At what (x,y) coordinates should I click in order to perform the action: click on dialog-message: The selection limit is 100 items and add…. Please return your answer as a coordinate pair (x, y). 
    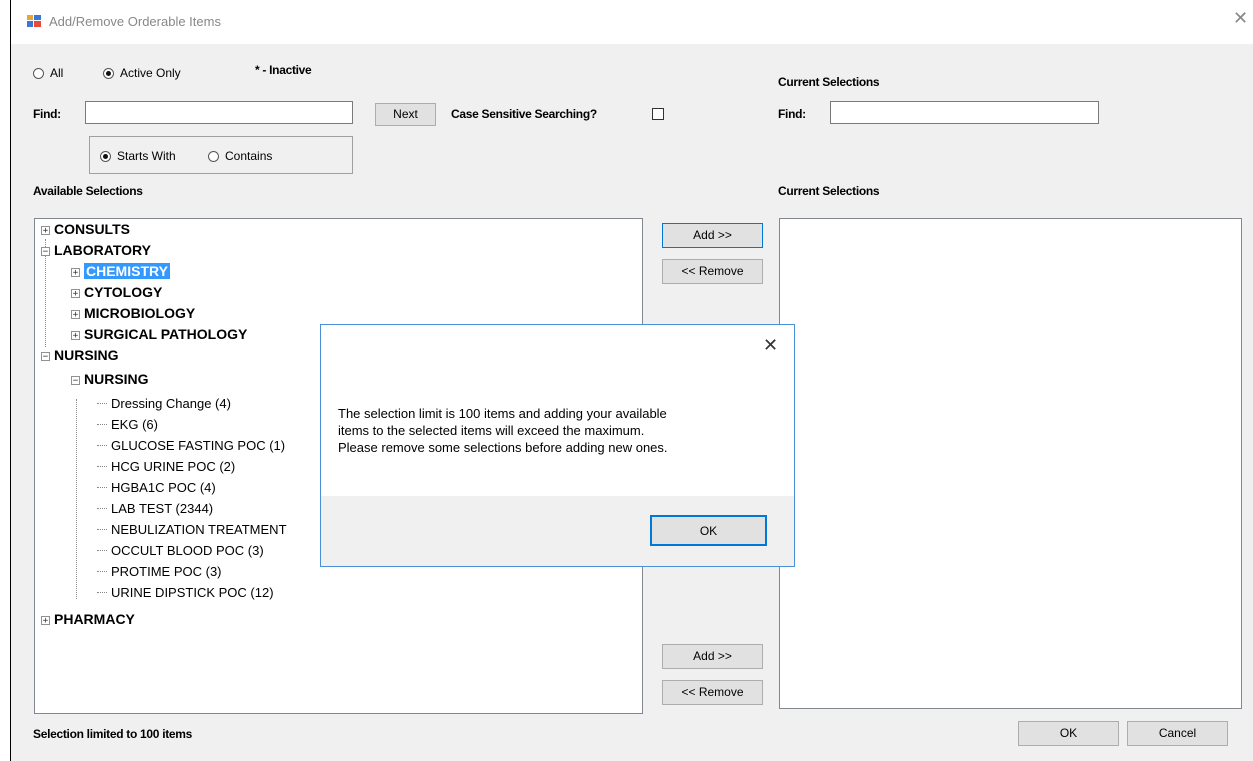
    Looking at the image, I should click on (503, 430).